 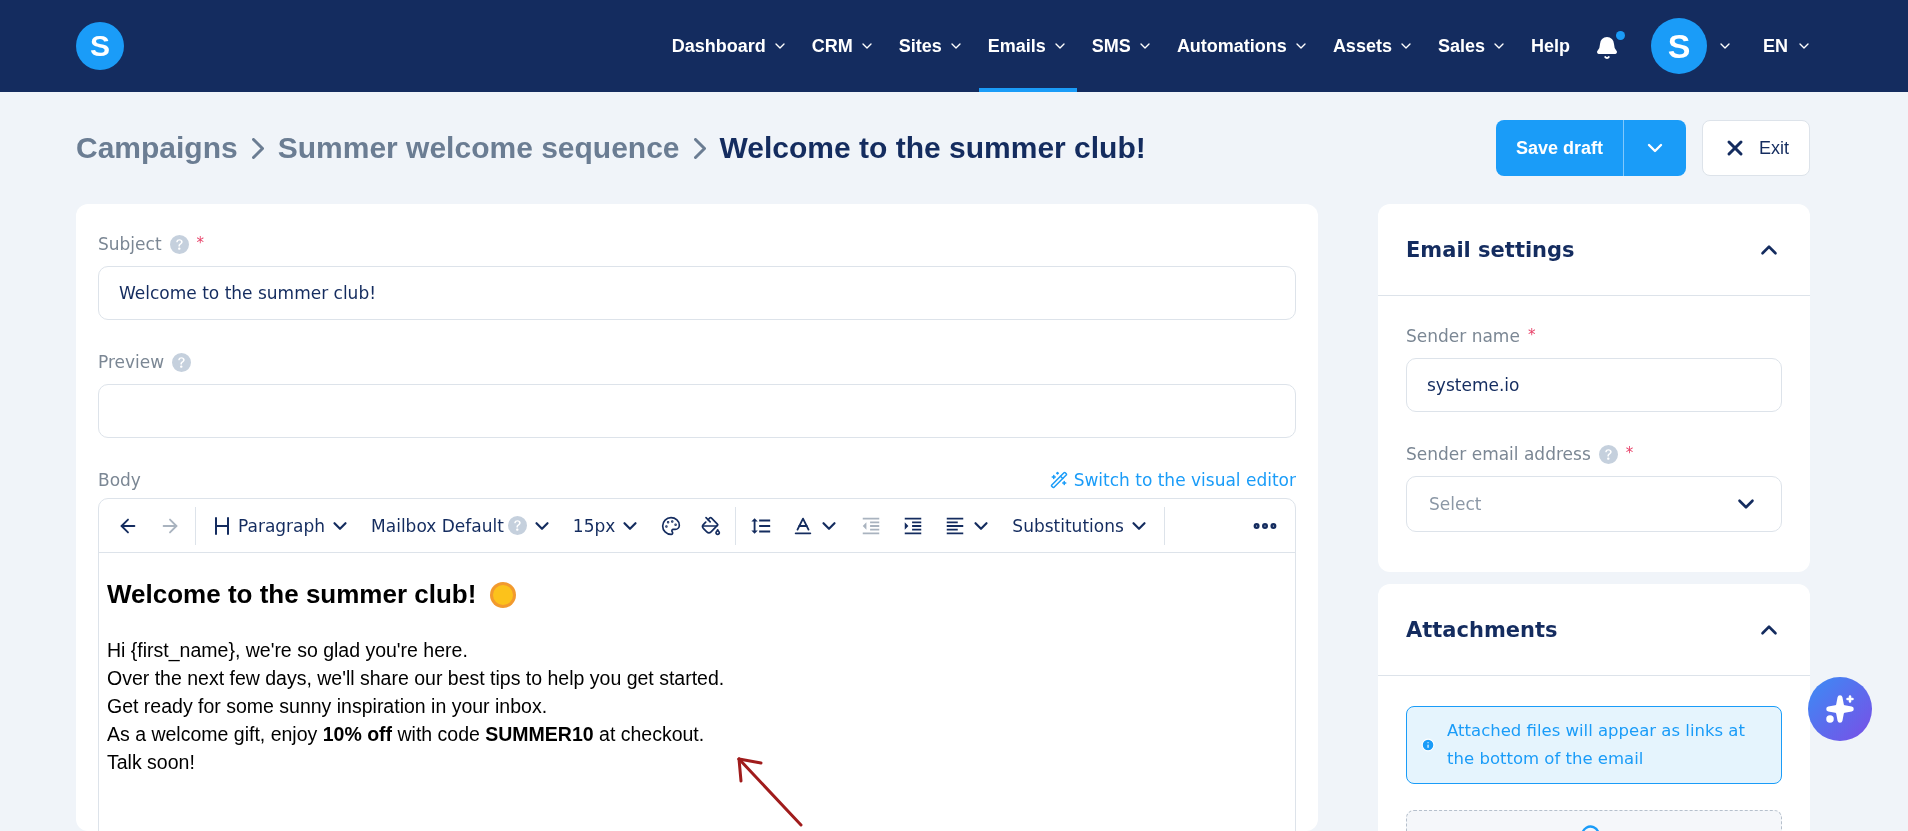 What do you see at coordinates (1472, 46) in the screenshot?
I see `nav-item: Sales` at bounding box center [1472, 46].